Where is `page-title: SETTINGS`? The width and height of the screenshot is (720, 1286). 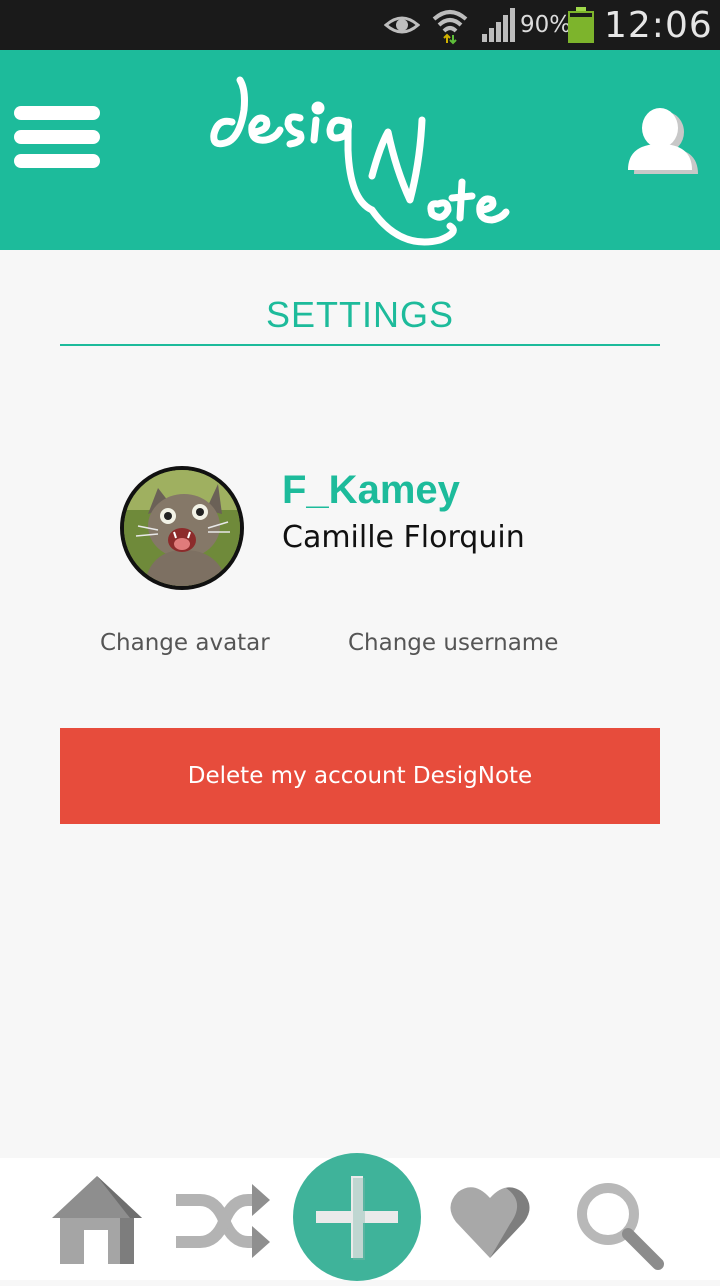 page-title: SETTINGS is located at coordinates (360, 314).